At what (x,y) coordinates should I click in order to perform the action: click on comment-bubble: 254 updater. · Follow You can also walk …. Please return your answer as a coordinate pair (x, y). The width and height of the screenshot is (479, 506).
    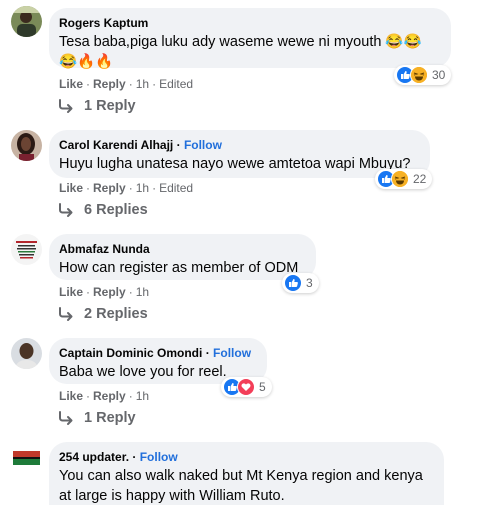
    Looking at the image, I should click on (246, 473).